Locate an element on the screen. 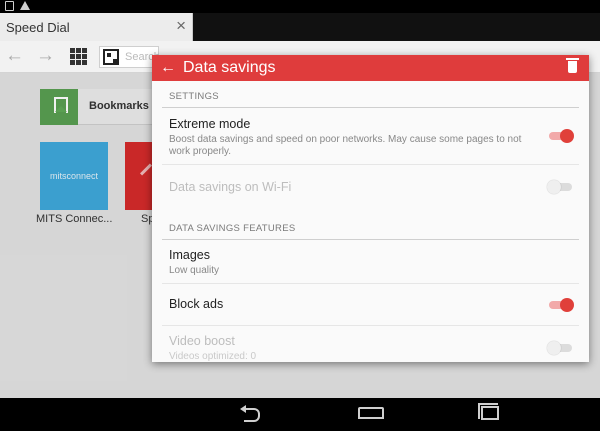  row-subtitle: Videos optimized: 0 is located at coordinates (213, 356).